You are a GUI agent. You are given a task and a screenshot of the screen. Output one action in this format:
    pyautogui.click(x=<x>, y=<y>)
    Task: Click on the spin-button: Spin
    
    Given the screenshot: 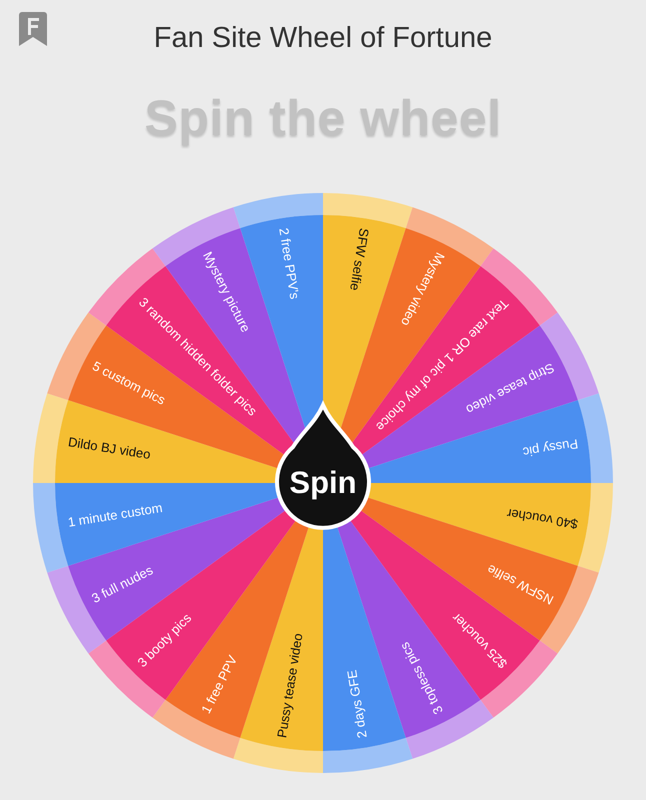 What is the action you would take?
    pyautogui.click(x=323, y=466)
    